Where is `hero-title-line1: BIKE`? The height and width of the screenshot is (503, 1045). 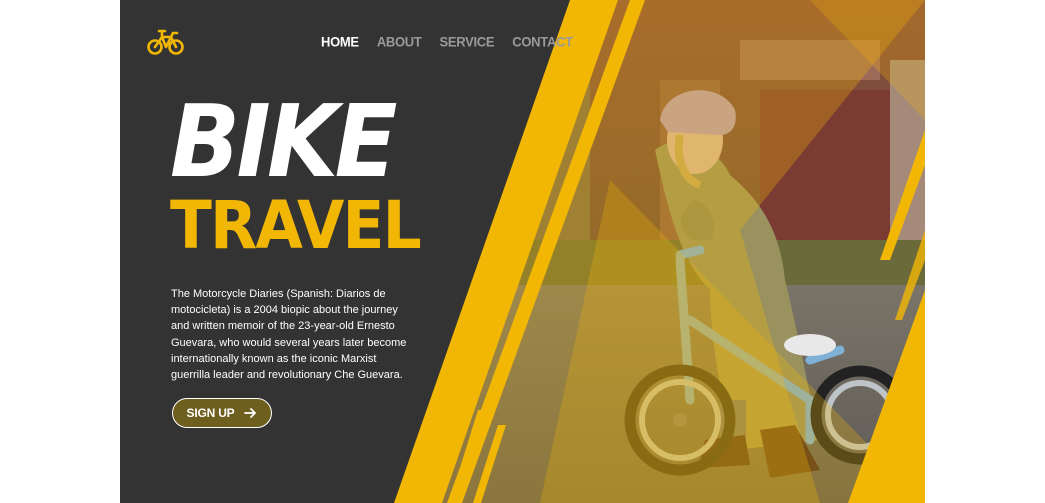
hero-title-line1: BIKE is located at coordinates (283, 141).